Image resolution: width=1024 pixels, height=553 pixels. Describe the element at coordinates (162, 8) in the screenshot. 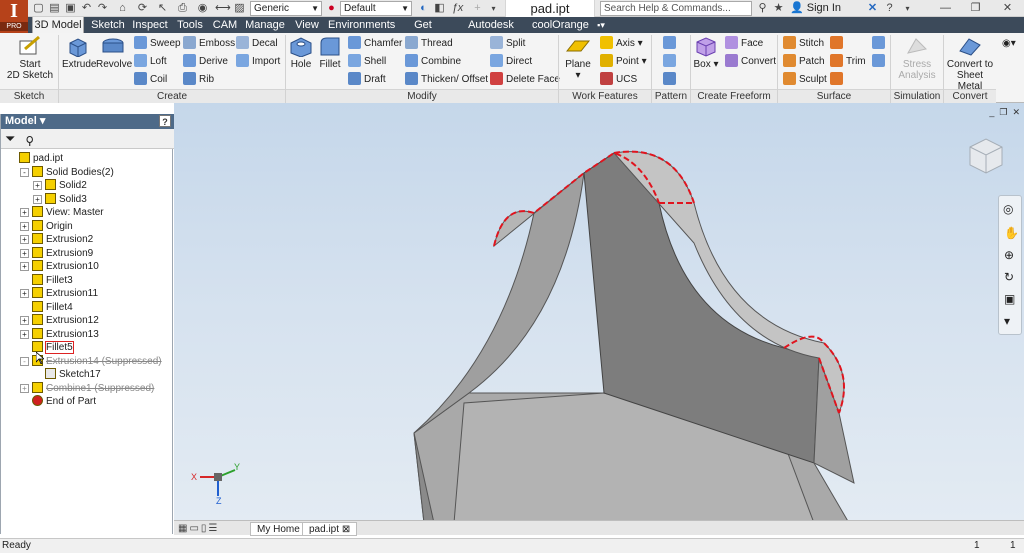

I see `select-icon: ↖` at that location.